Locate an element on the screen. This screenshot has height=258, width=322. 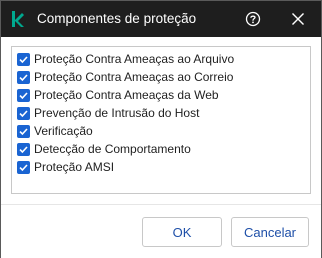
component-item-amsi-protection: Proteção AMSI is located at coordinates (161, 167).